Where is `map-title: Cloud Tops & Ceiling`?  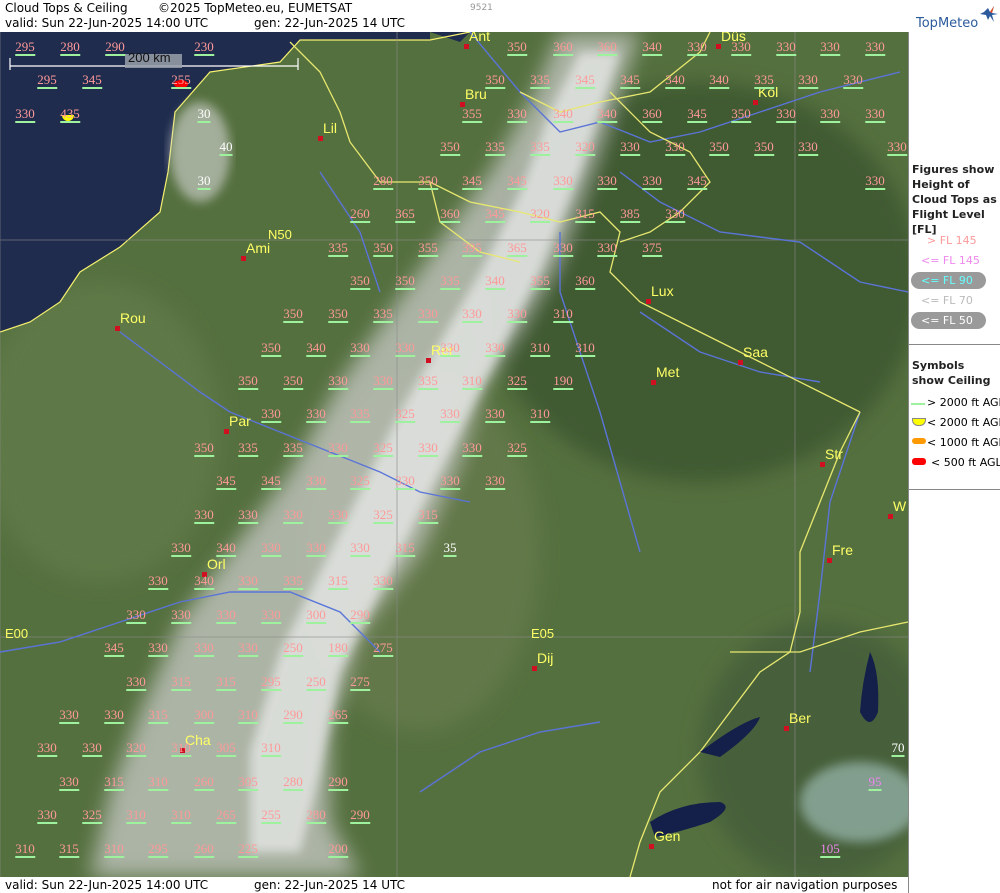 map-title: Cloud Tops & Ceiling is located at coordinates (66, 8).